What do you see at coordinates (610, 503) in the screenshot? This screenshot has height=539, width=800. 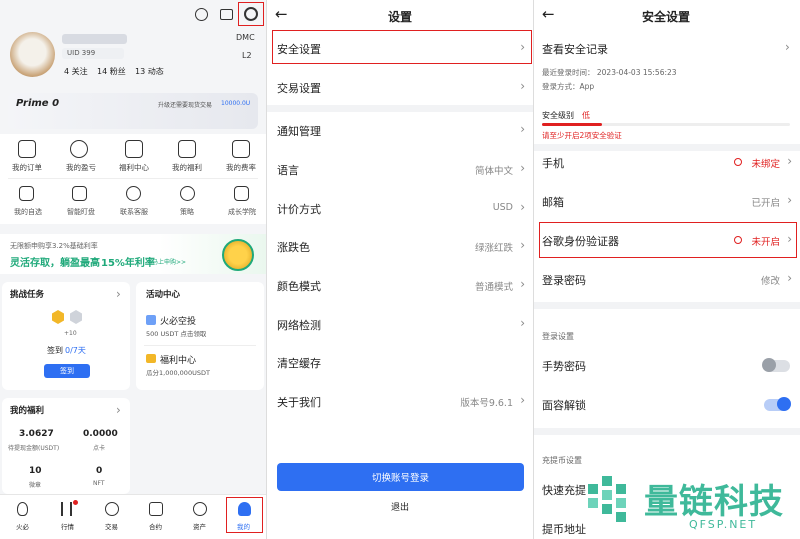 I see `watermark-logo` at bounding box center [610, 503].